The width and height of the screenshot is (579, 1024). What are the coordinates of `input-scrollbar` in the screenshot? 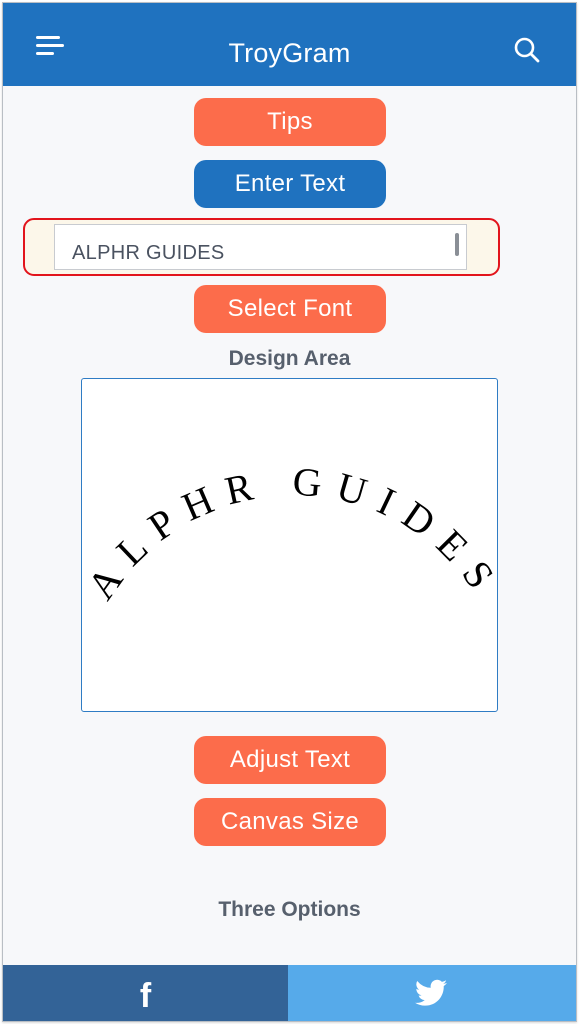 It's located at (457, 244).